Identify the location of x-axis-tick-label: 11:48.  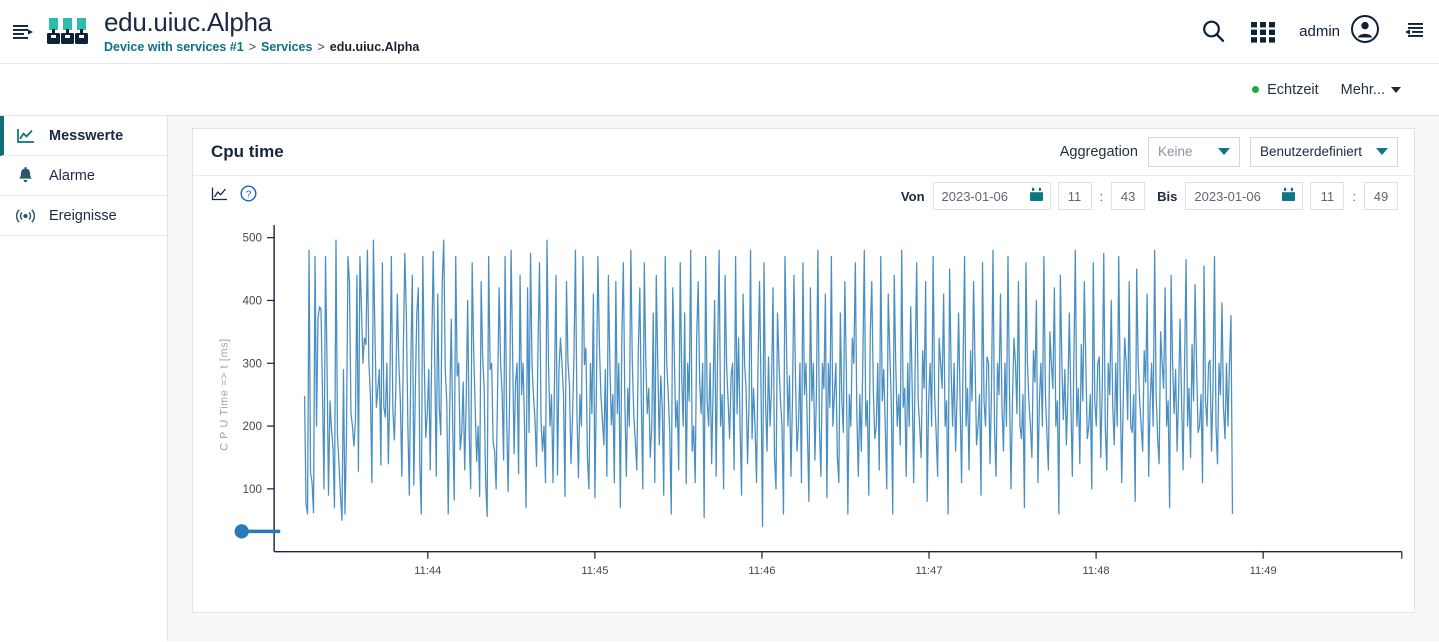
(1096, 570).